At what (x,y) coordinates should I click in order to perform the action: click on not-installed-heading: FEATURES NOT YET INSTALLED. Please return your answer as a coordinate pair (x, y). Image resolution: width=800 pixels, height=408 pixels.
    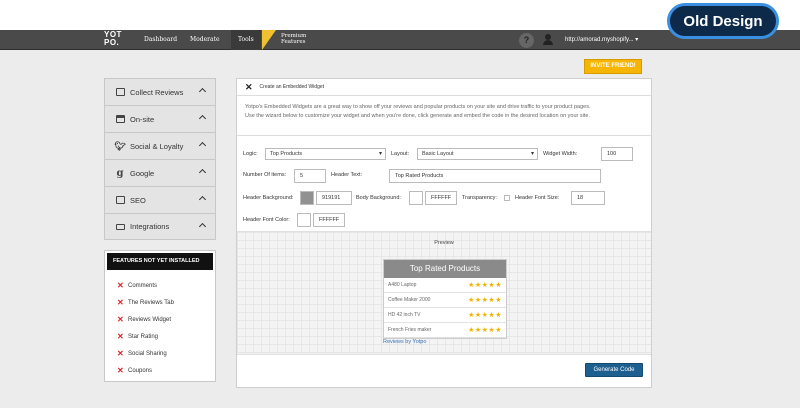
    Looking at the image, I should click on (160, 261).